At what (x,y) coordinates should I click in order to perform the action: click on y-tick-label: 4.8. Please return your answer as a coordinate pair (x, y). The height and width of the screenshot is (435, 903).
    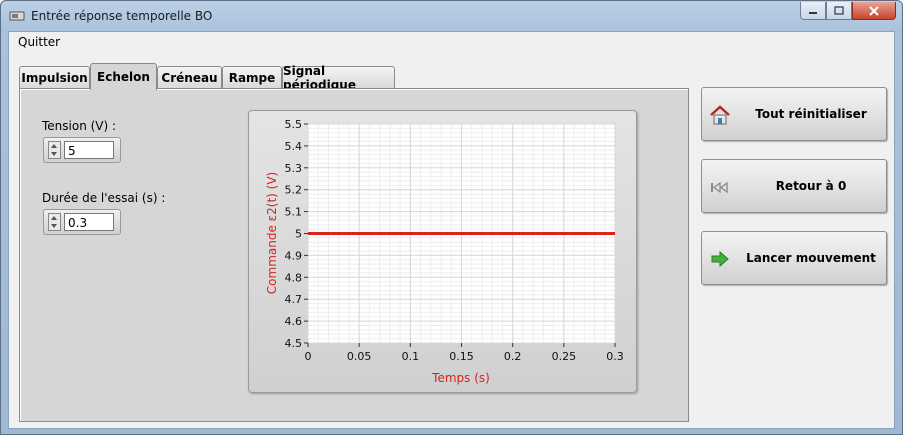
    Looking at the image, I should click on (294, 277).